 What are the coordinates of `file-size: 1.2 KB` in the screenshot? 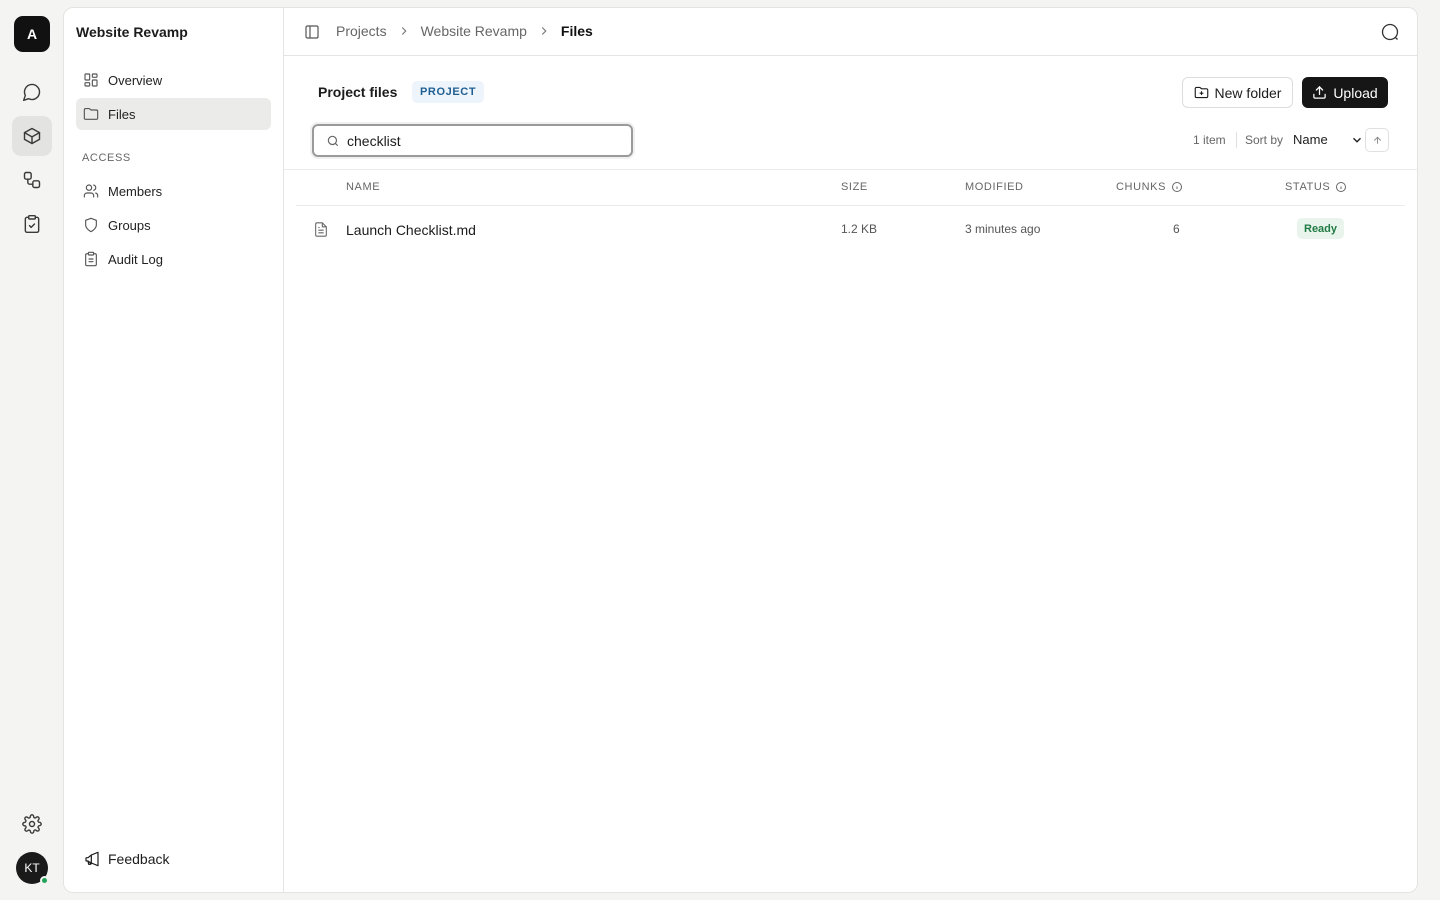 It's located at (859, 229).